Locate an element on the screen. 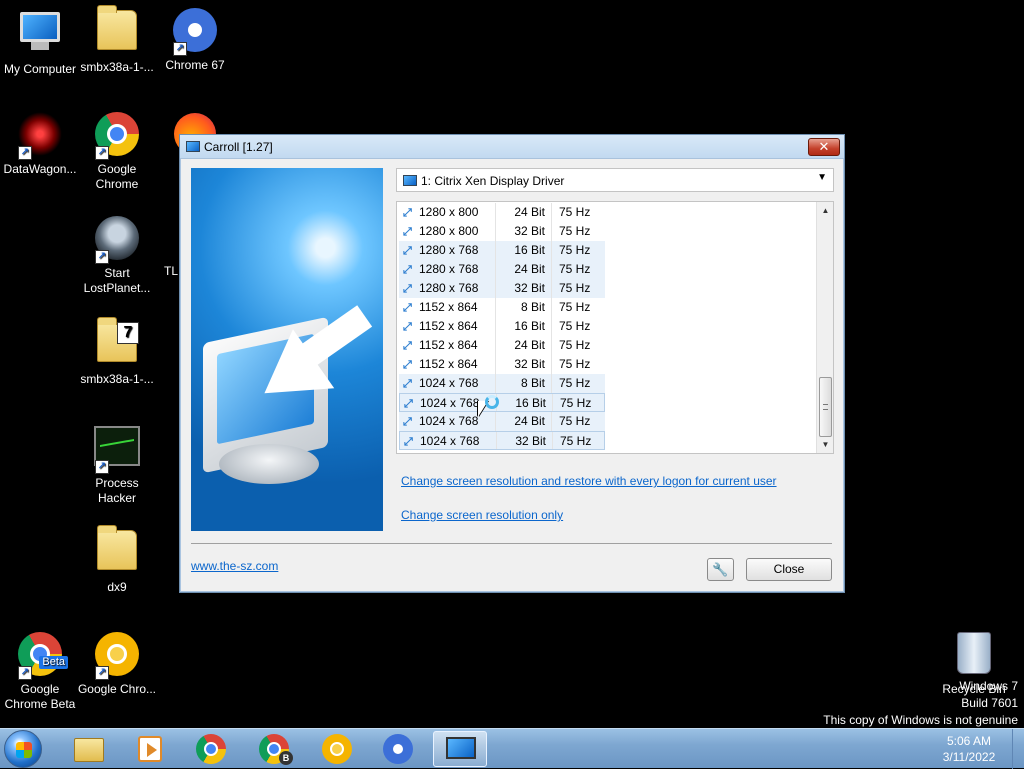 Image resolution: width=1024 pixels, height=769 pixels. clock-date: 3/11/2022 is located at coordinates (969, 757).